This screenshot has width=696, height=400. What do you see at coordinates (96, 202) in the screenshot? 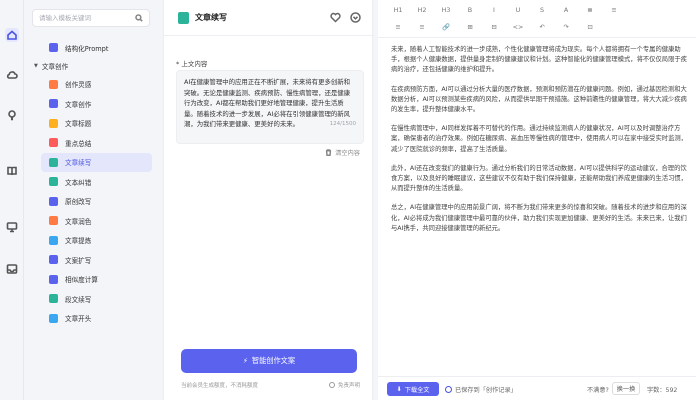
I see `sidebar-item: 原创改写` at bounding box center [96, 202].